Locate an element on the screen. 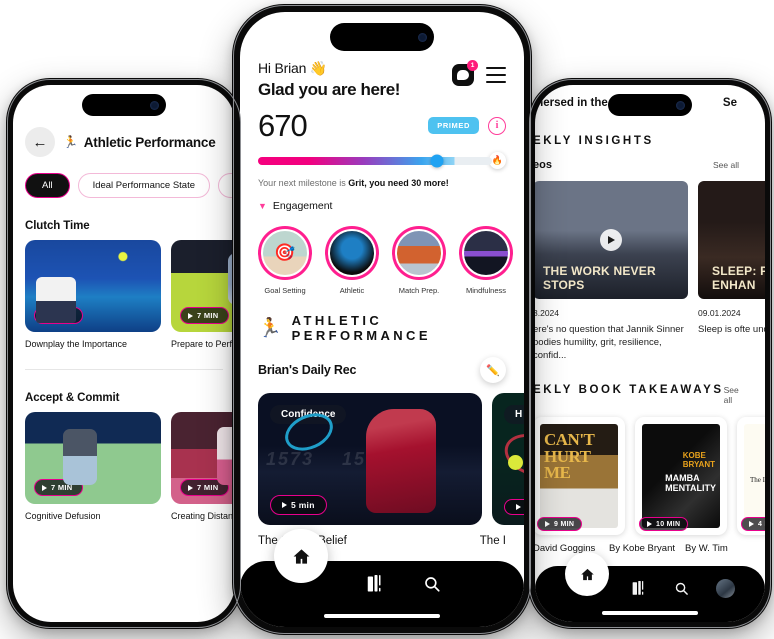 The image size is (774, 639). engagement-item: Match Prep. is located at coordinates (419, 260).